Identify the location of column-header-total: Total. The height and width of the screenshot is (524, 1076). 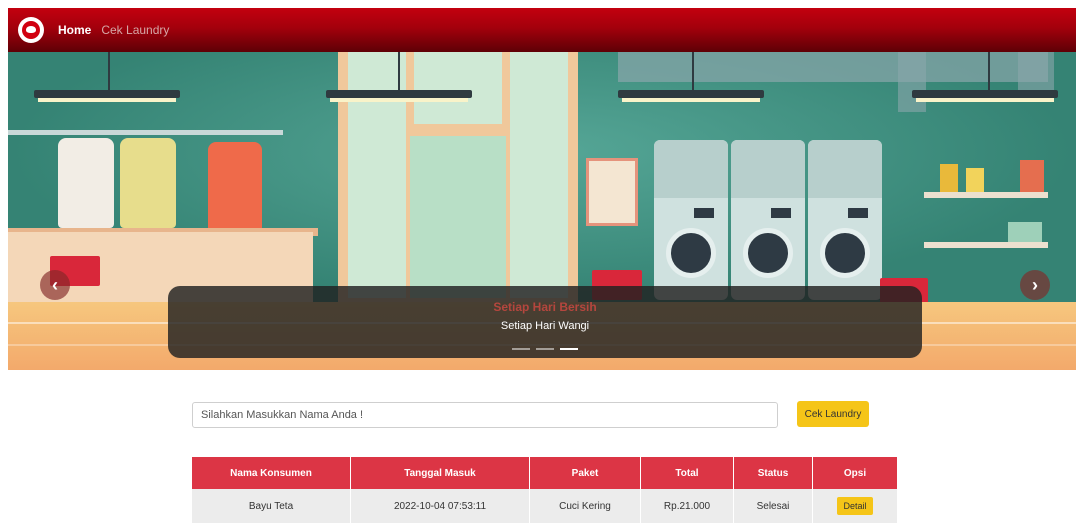
(687, 473).